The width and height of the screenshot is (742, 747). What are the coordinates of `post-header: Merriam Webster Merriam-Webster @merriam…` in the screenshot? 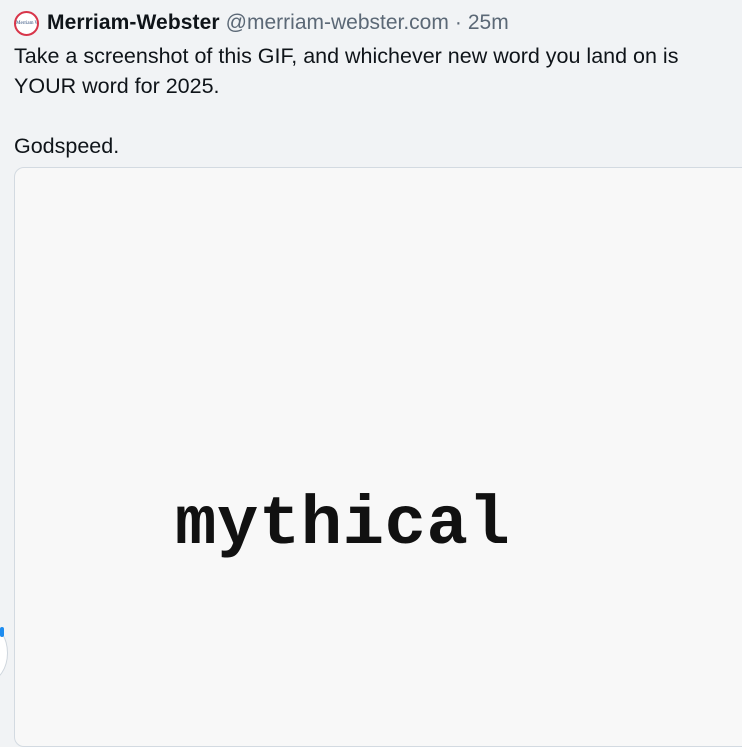 It's located at (261, 23).